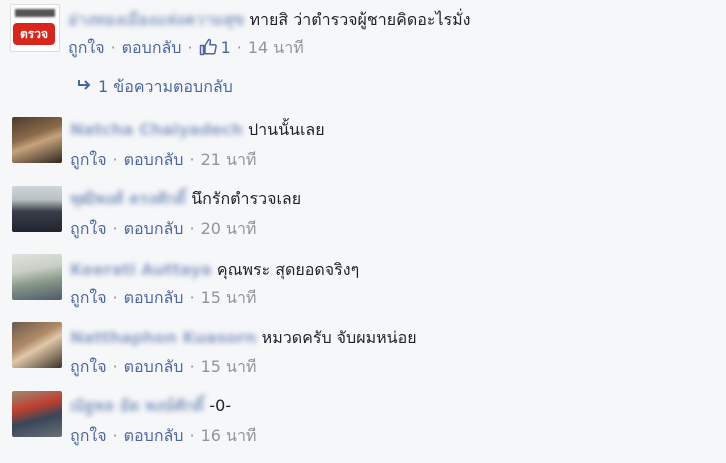  I want to click on comment-author: อ่างทองเมืองแห่งความสุข, so click(156, 20).